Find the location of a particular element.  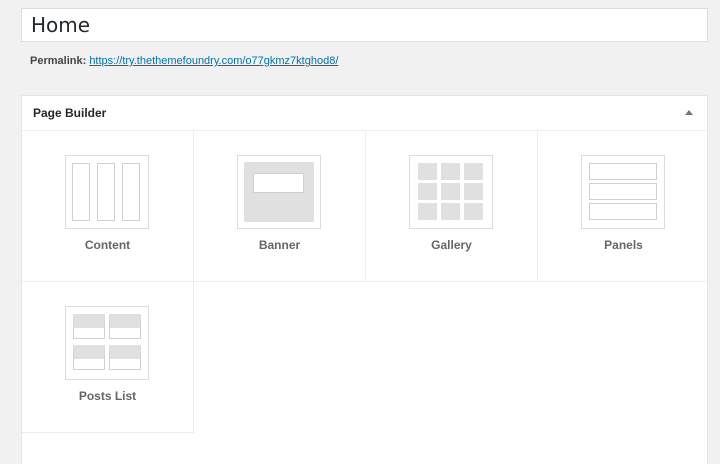

page-builder-title: Page Builder is located at coordinates (70, 113).